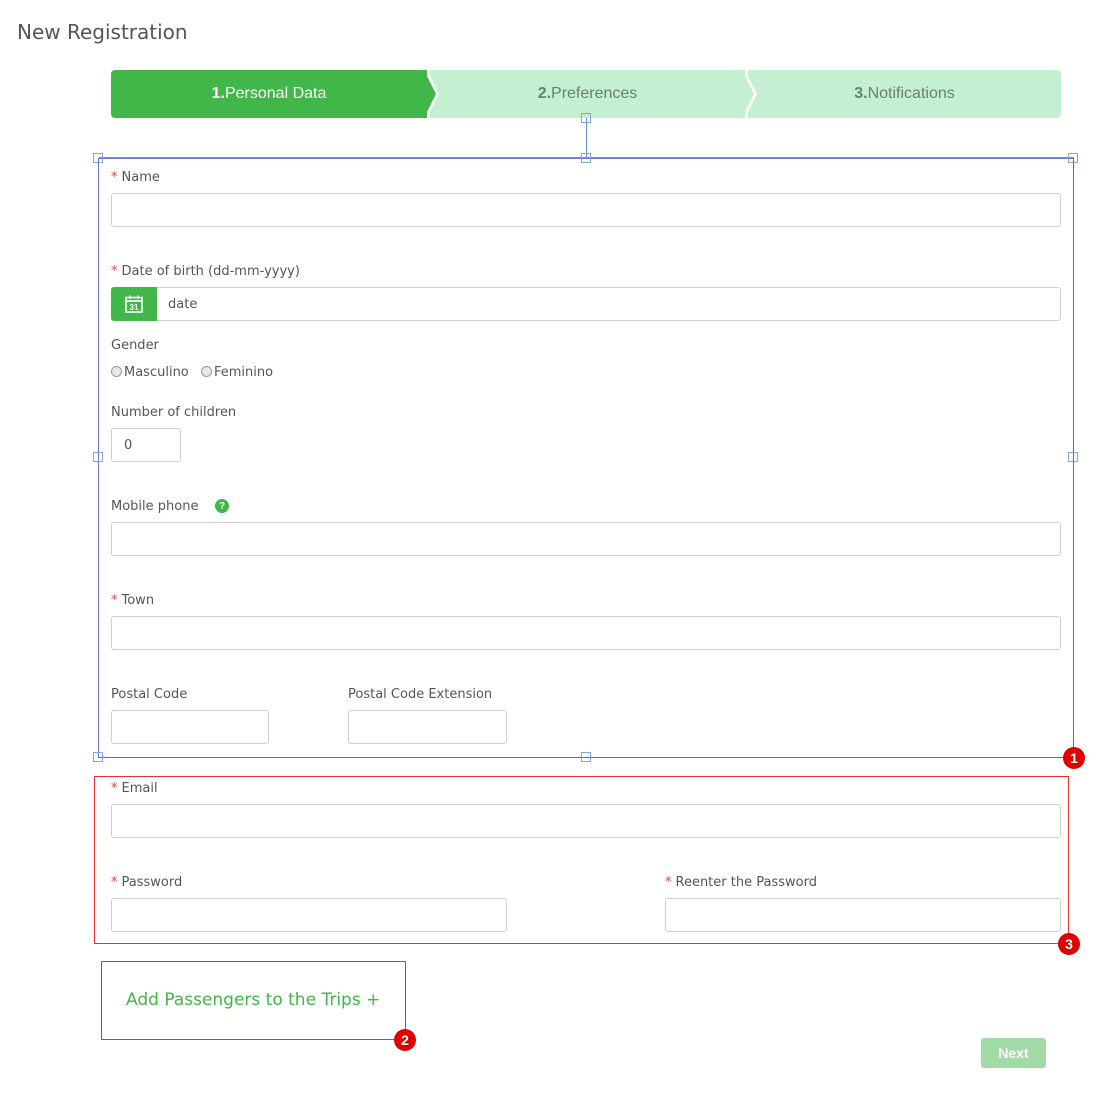 The width and height of the screenshot is (1096, 1096). I want to click on gender-option-masculino: Masculino, so click(150, 372).